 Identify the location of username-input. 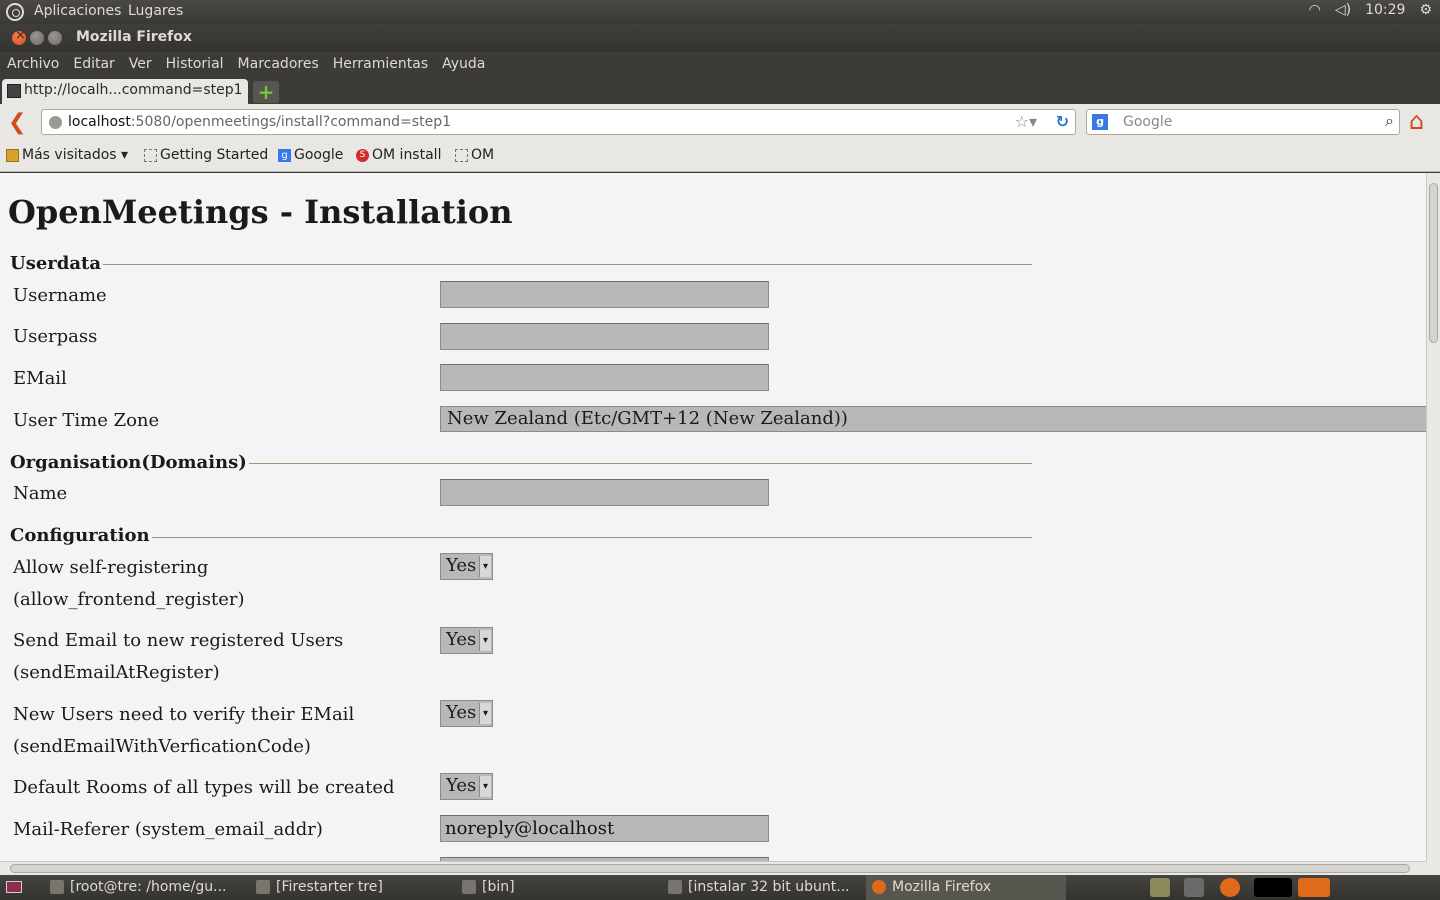
(604, 294).